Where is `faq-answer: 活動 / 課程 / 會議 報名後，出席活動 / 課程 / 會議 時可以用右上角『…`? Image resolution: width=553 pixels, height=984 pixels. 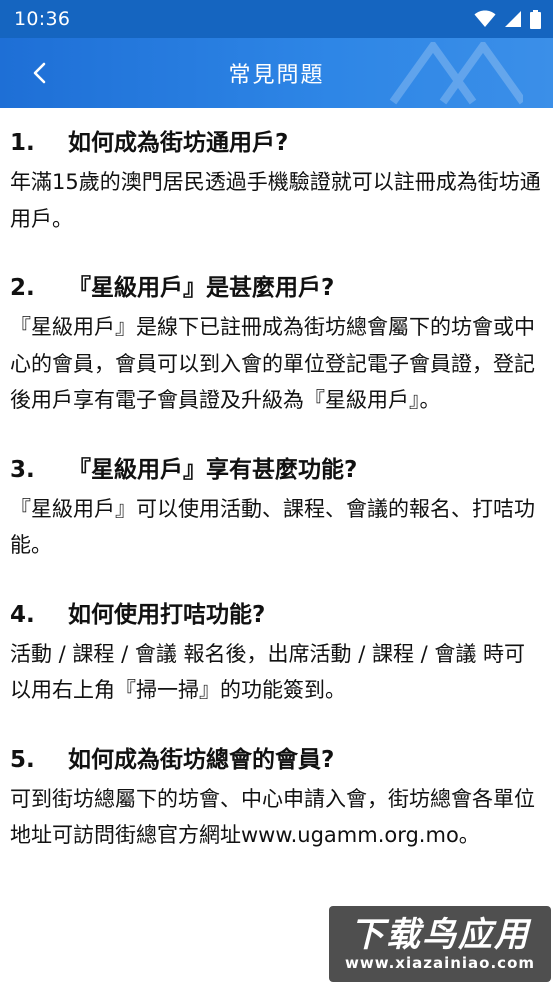
faq-answer: 活動 / 課程 / 會議 報名後，出席活動 / 課程 / 會議 時可以用右上角『… is located at coordinates (268, 672).